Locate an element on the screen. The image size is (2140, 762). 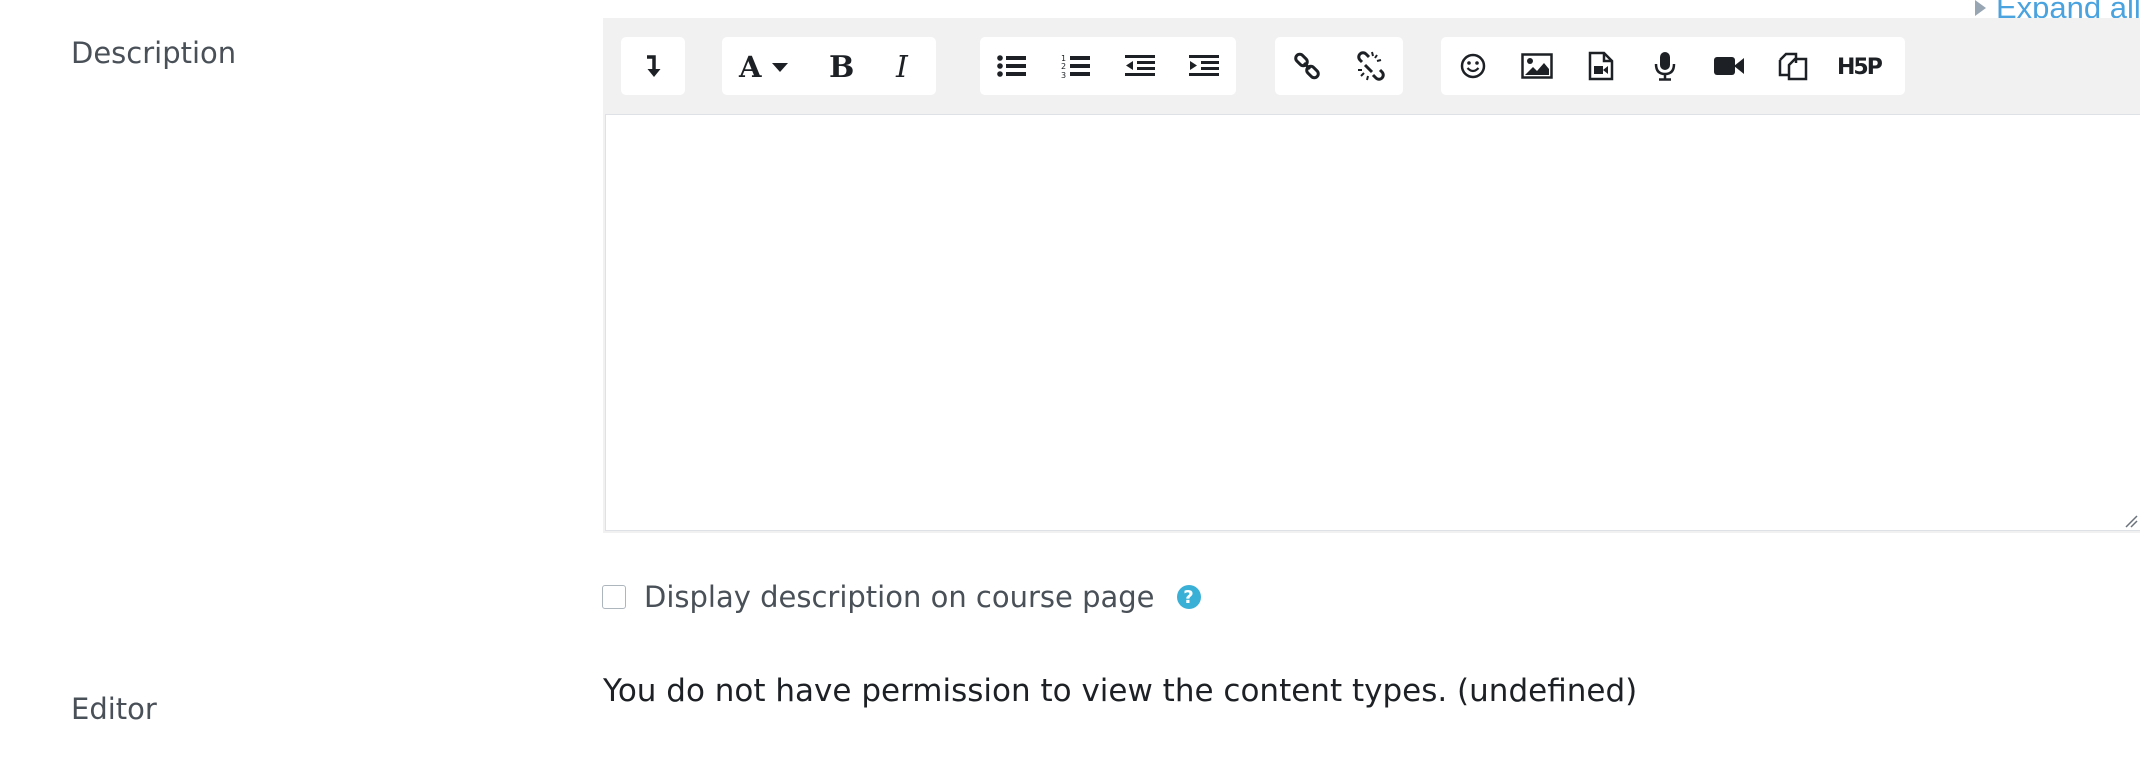
media-icon is located at coordinates (1601, 66).